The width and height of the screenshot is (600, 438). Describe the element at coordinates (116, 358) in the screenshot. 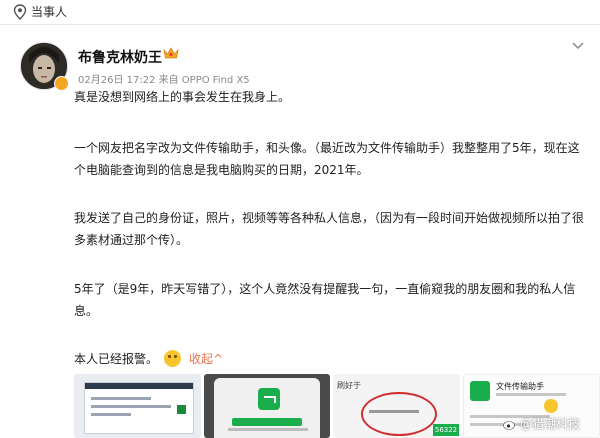

I see `post-closing-text: 本人已经报警。` at that location.